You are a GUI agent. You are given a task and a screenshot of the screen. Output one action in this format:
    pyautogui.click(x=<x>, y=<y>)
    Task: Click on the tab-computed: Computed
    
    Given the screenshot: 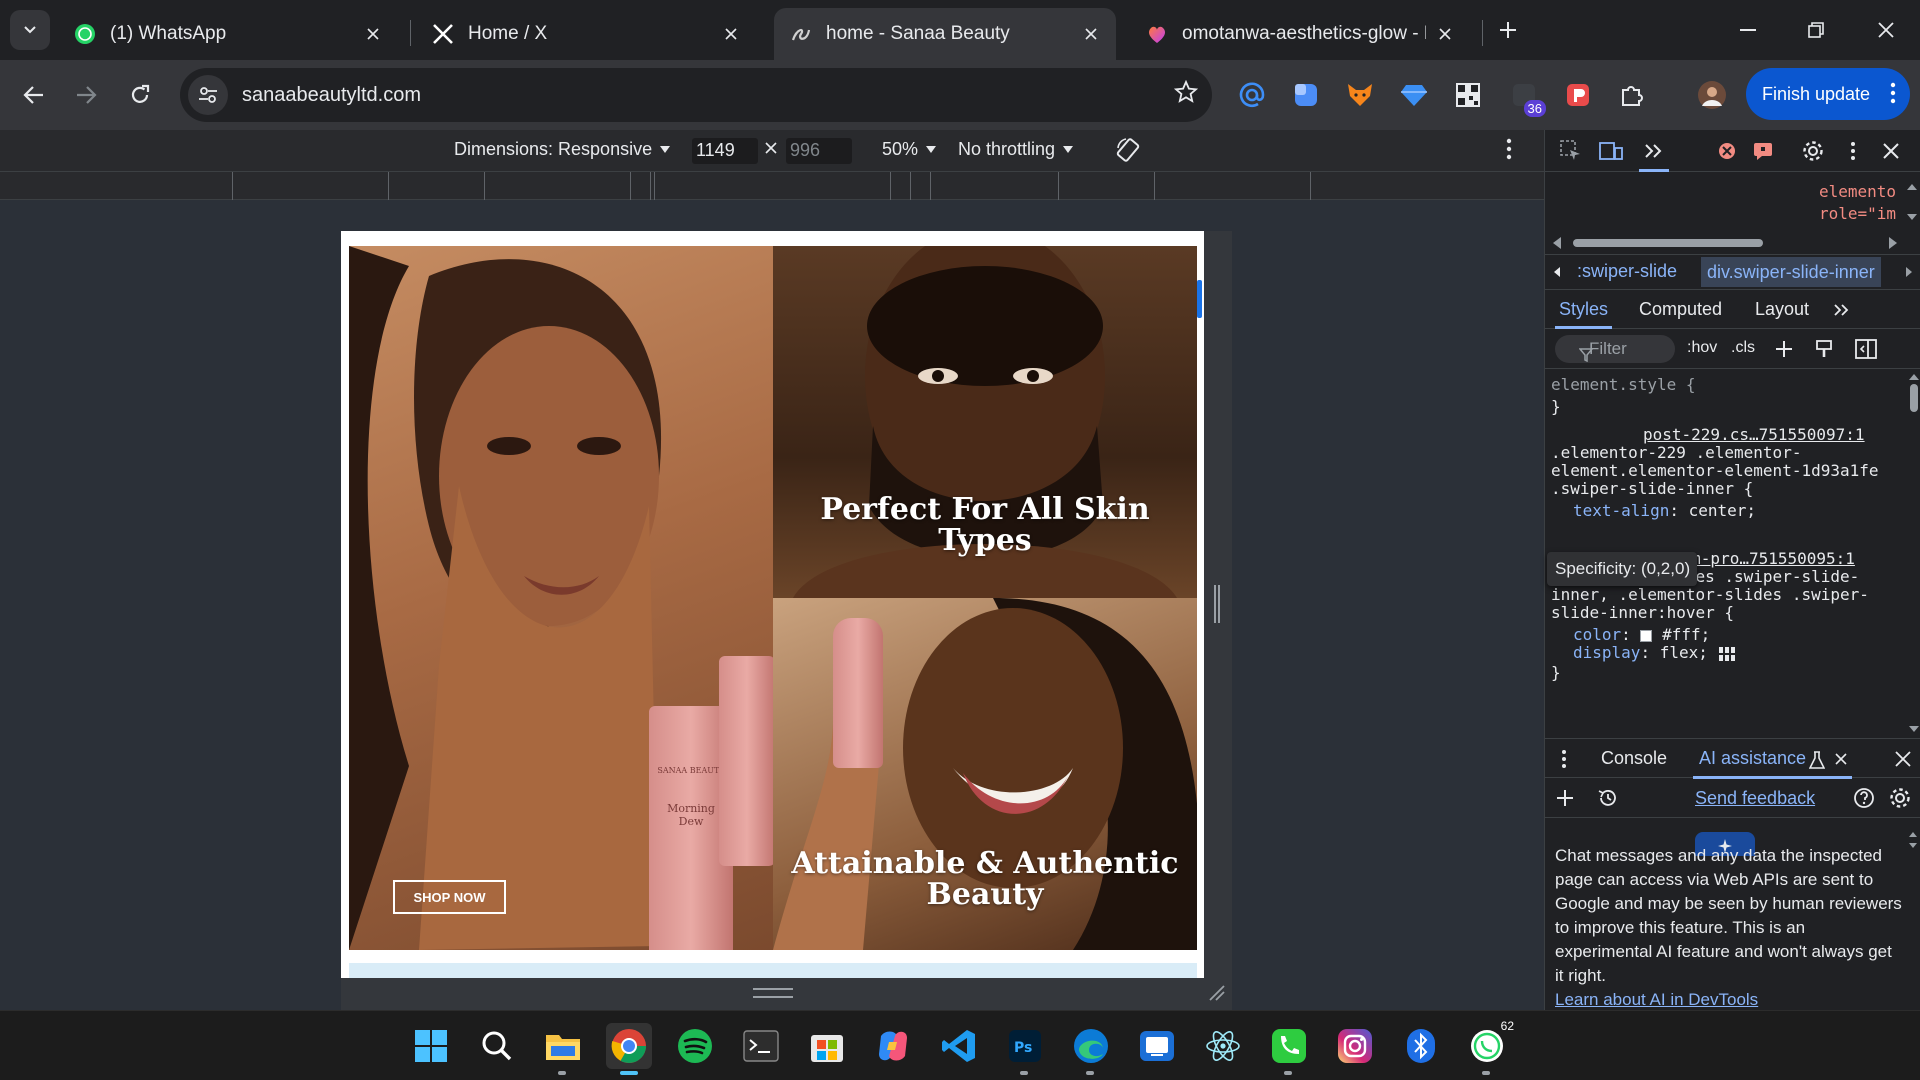 What is the action you would take?
    pyautogui.click(x=1680, y=309)
    